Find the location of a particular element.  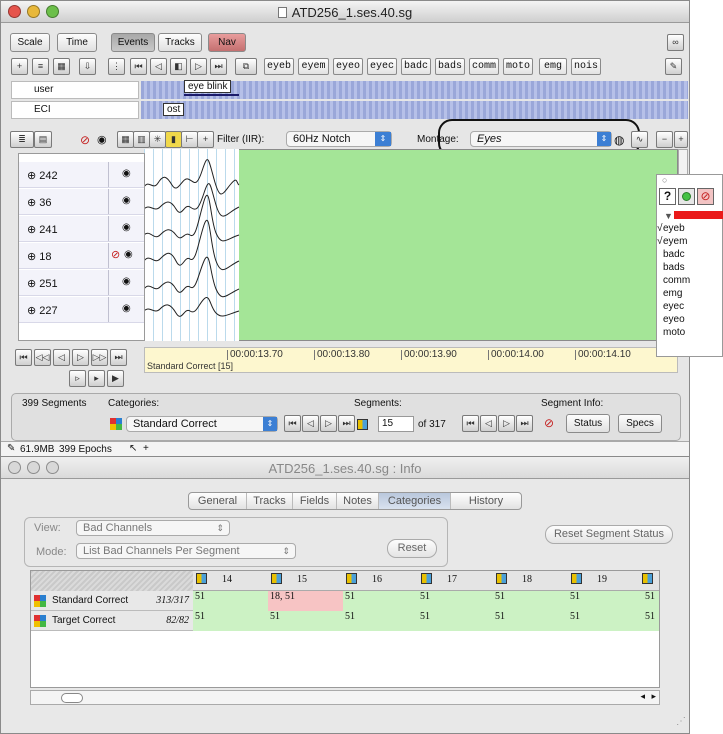

palette-item-emg: emg is located at coordinates (672, 293).